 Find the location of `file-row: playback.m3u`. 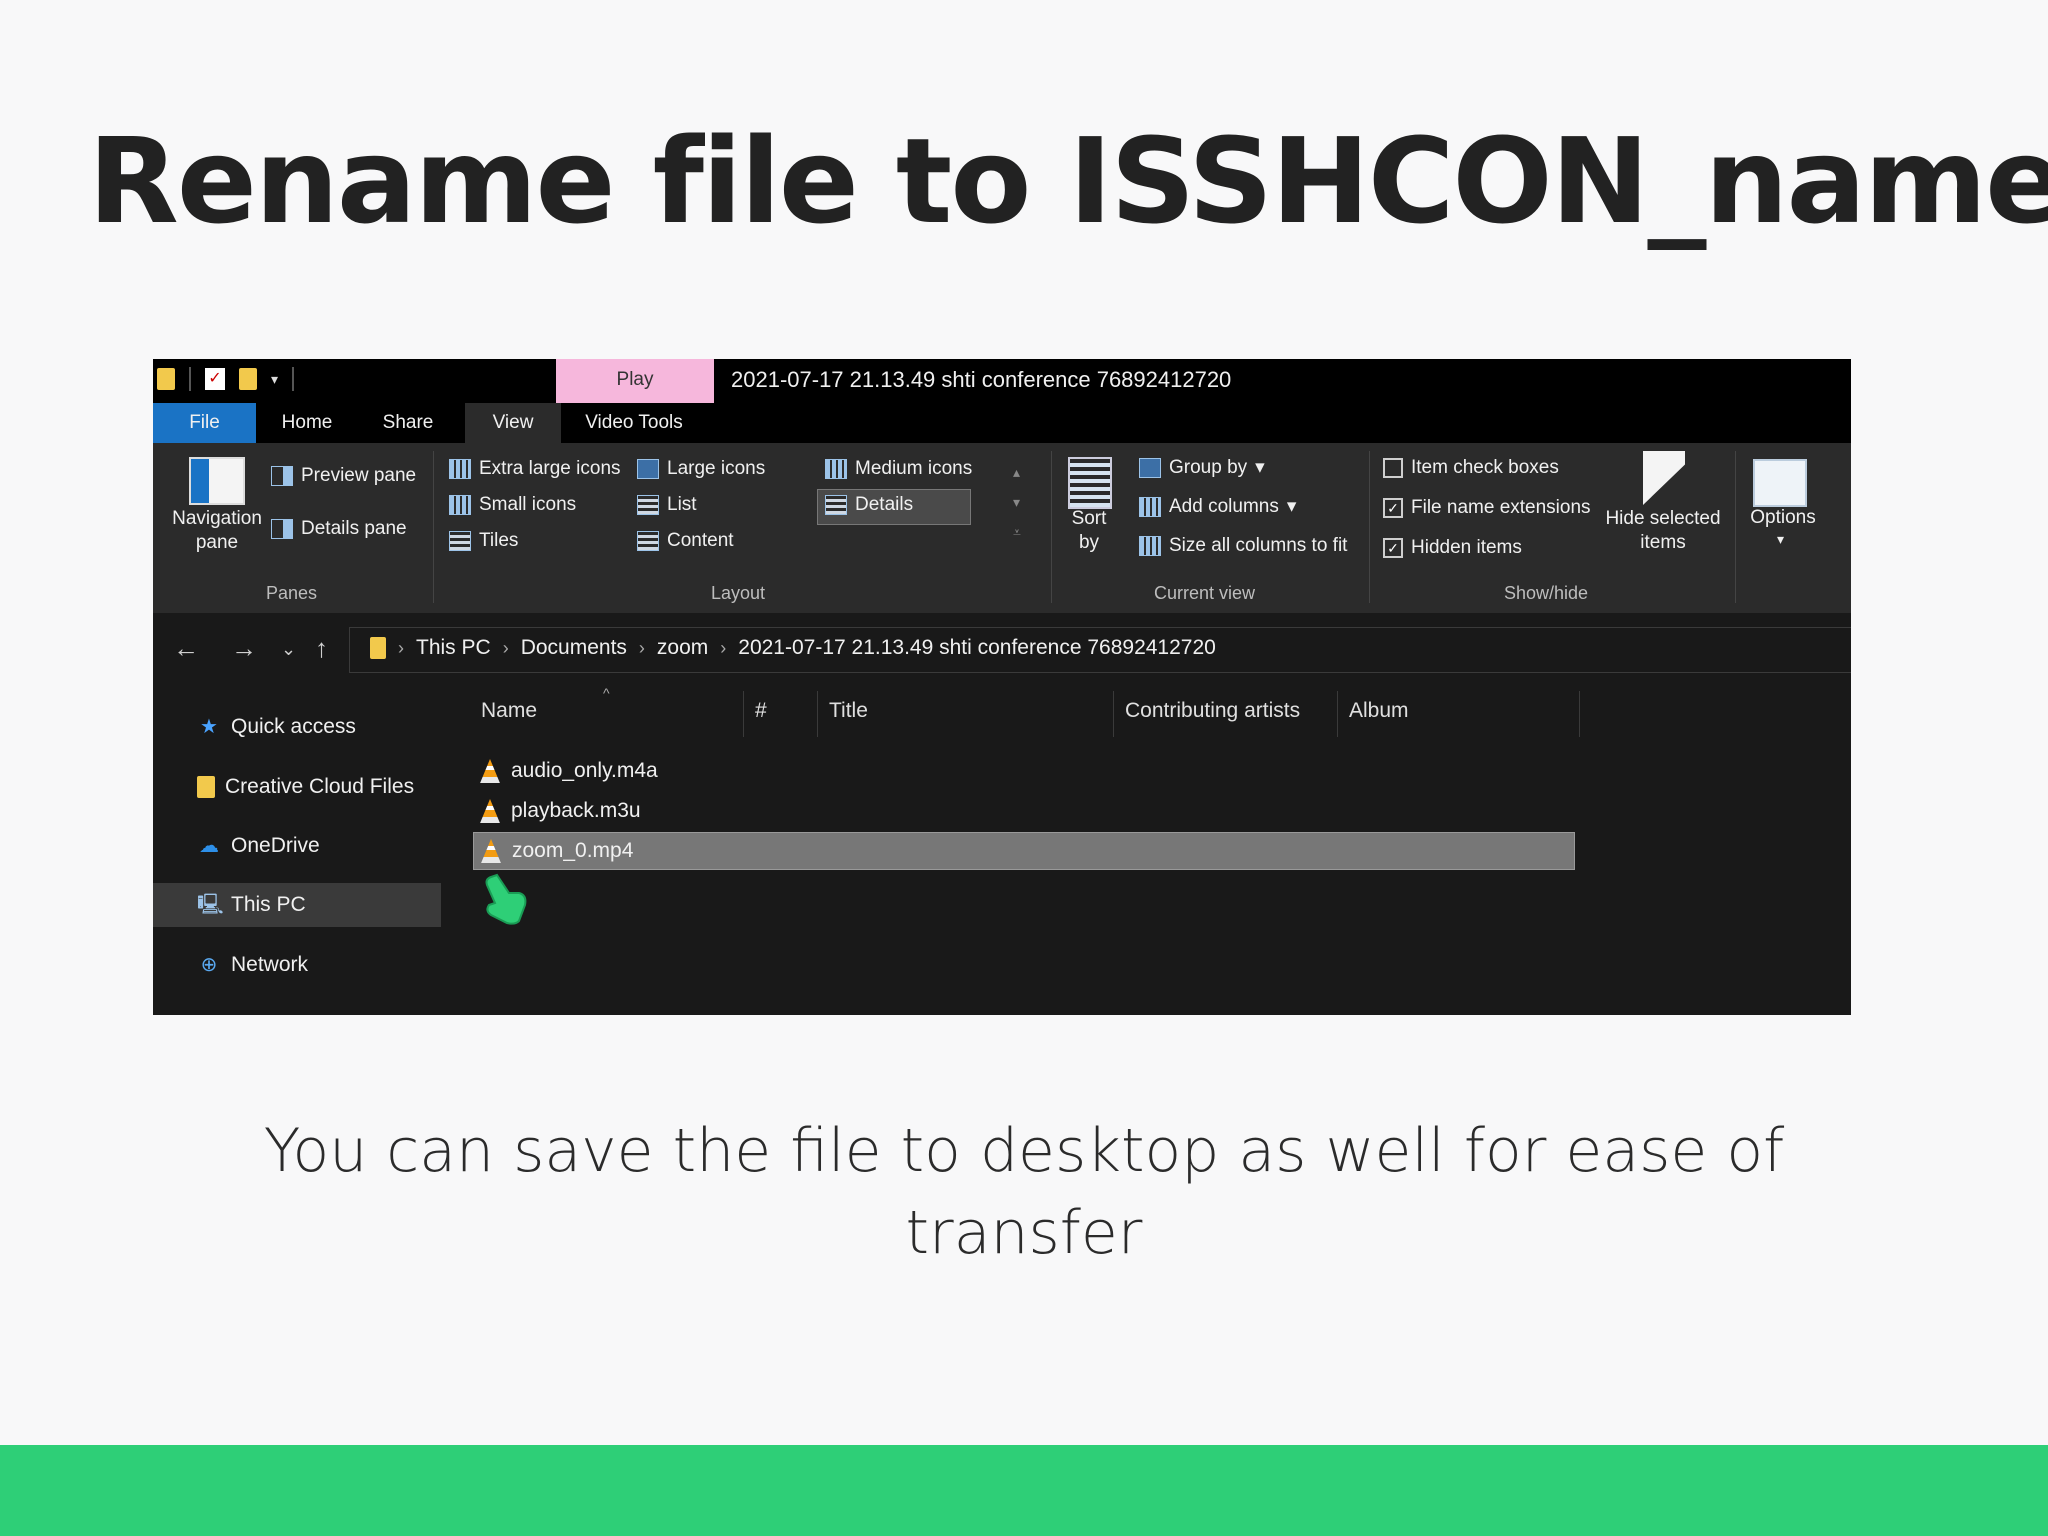

file-row: playback.m3u is located at coordinates (1024, 811).